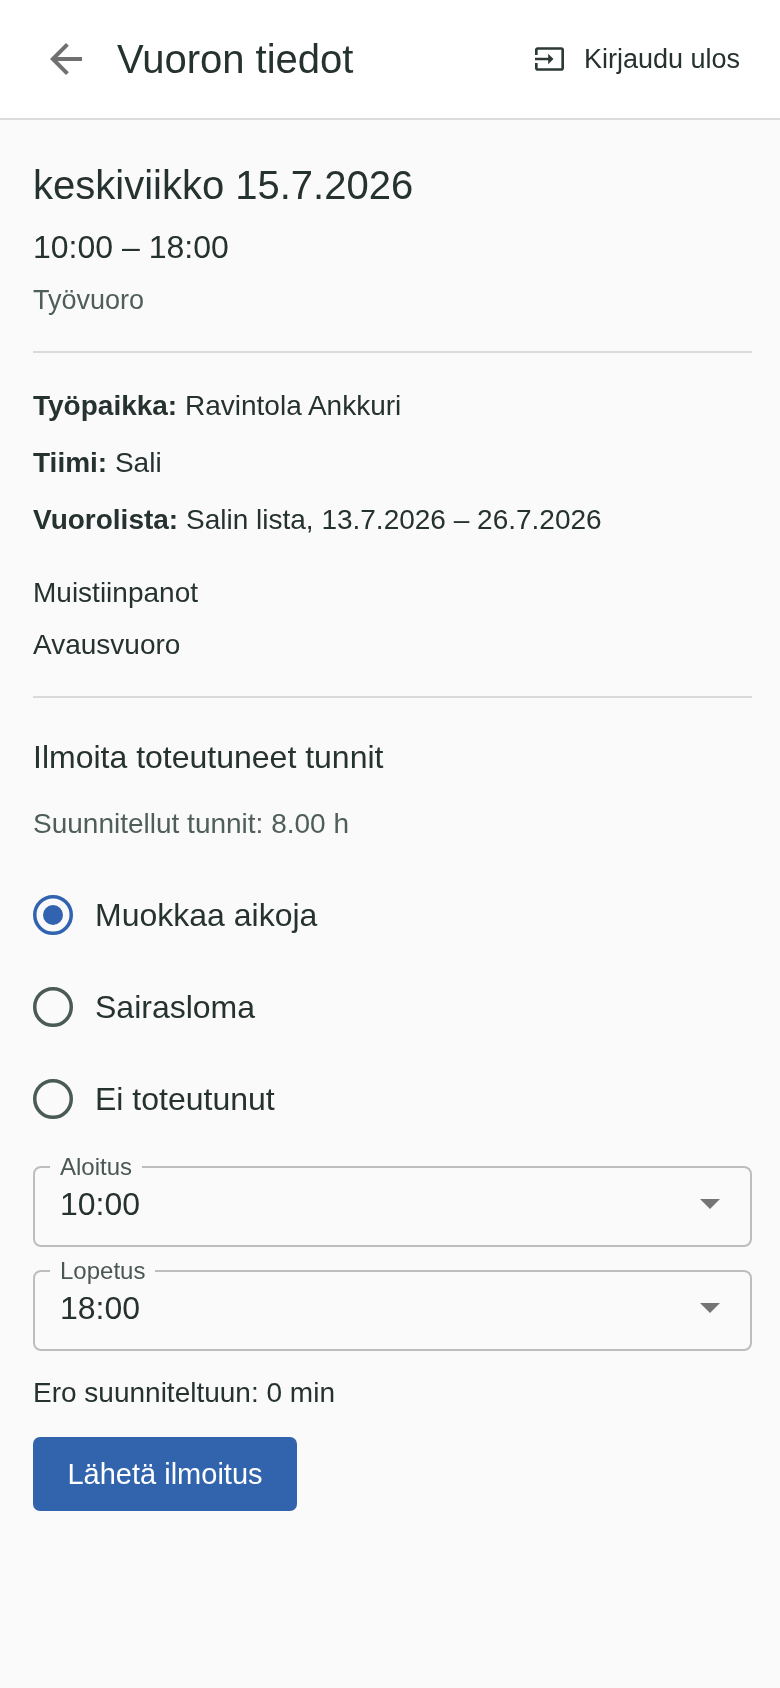 The height and width of the screenshot is (1688, 780). I want to click on detail-text: Tiimi: Sali, so click(98, 463).